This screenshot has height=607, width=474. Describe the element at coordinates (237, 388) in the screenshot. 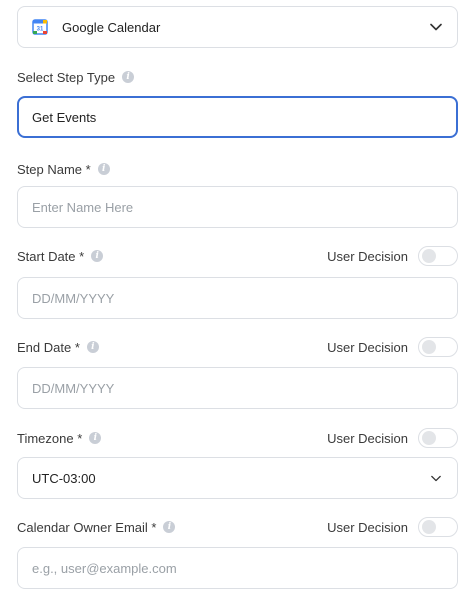

I see `end-date-input: DD/MM/YYYY` at that location.